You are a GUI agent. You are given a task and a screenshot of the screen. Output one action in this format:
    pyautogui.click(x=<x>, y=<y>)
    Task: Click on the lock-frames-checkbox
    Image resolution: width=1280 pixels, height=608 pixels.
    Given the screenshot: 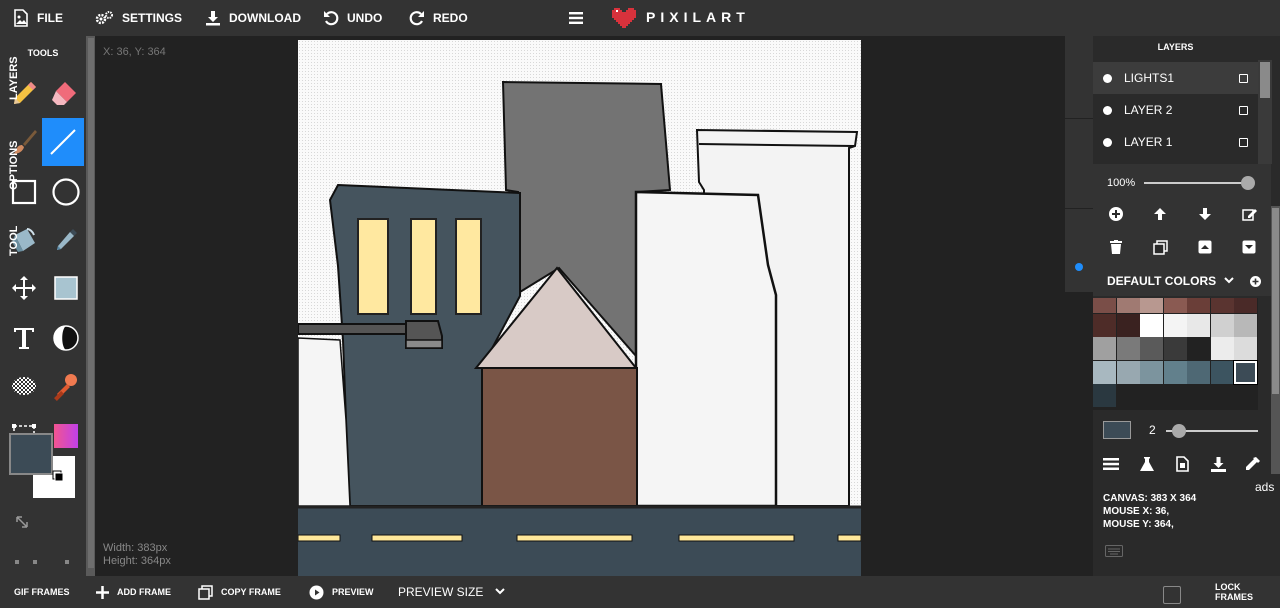 What is the action you would take?
    pyautogui.click(x=1172, y=595)
    